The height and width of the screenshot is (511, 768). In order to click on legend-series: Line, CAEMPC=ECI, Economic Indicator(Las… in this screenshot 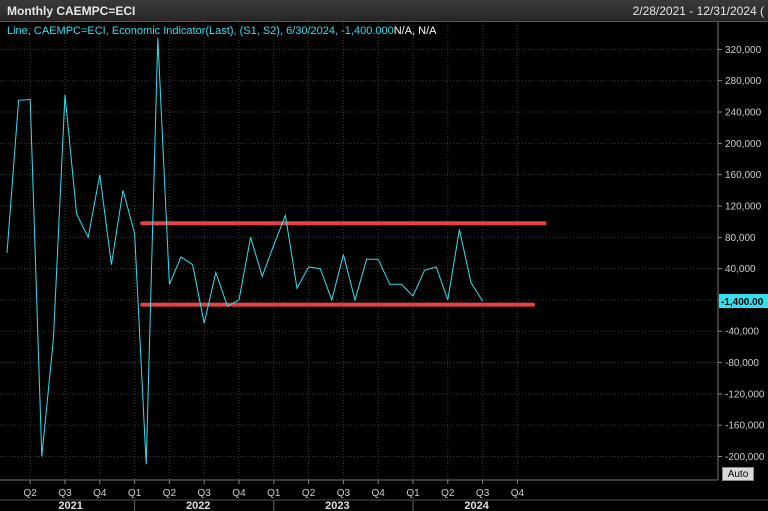, I will do `click(200, 31)`.